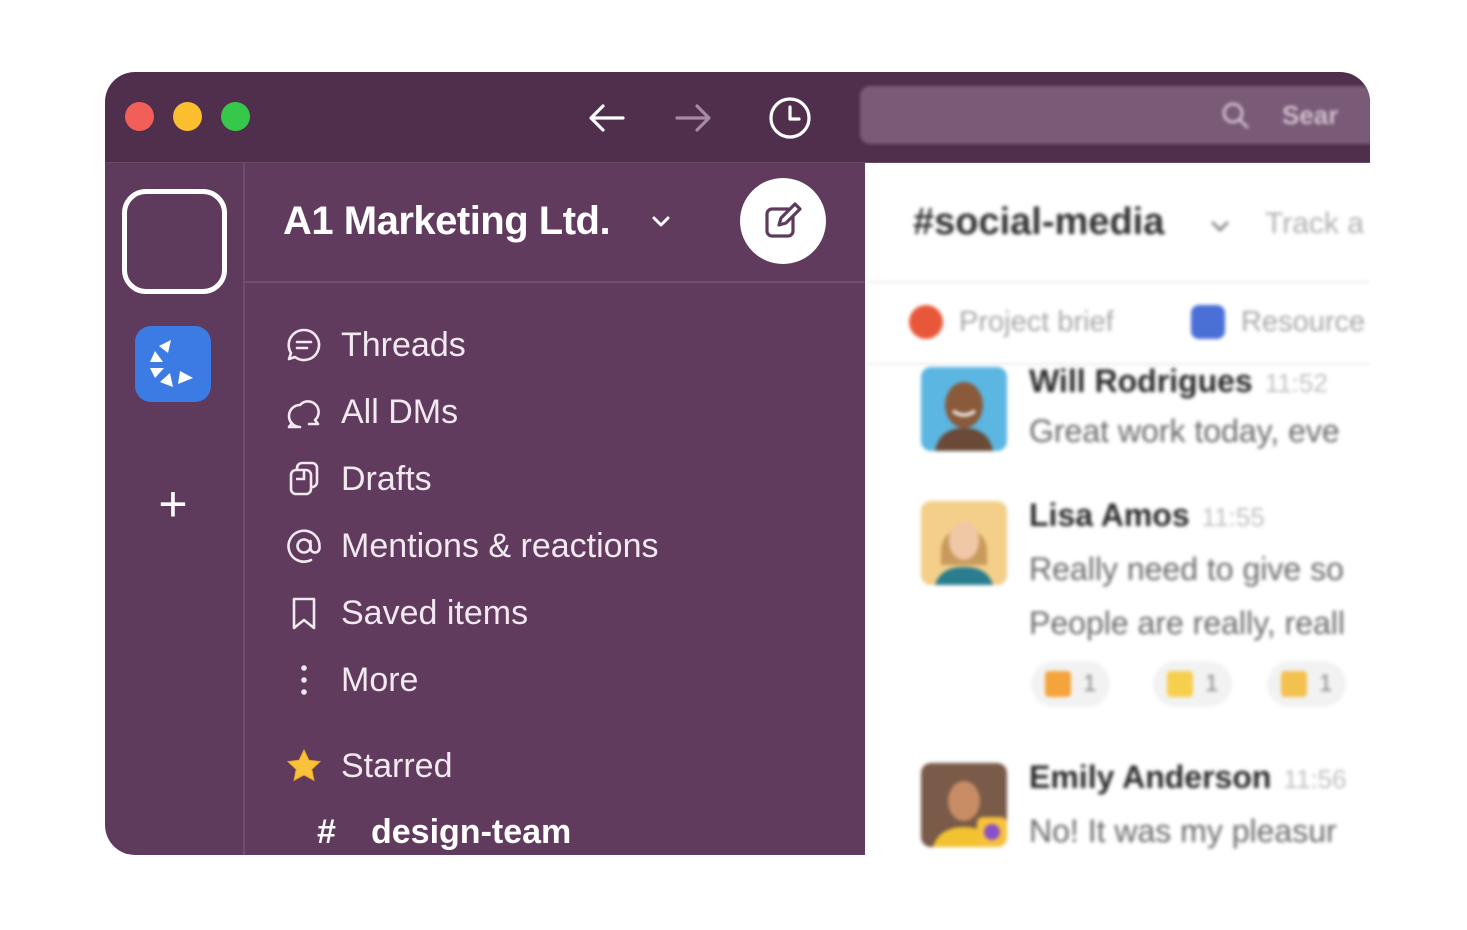  What do you see at coordinates (1141, 381) in the screenshot?
I see `author-name: Will Rodrigues` at bounding box center [1141, 381].